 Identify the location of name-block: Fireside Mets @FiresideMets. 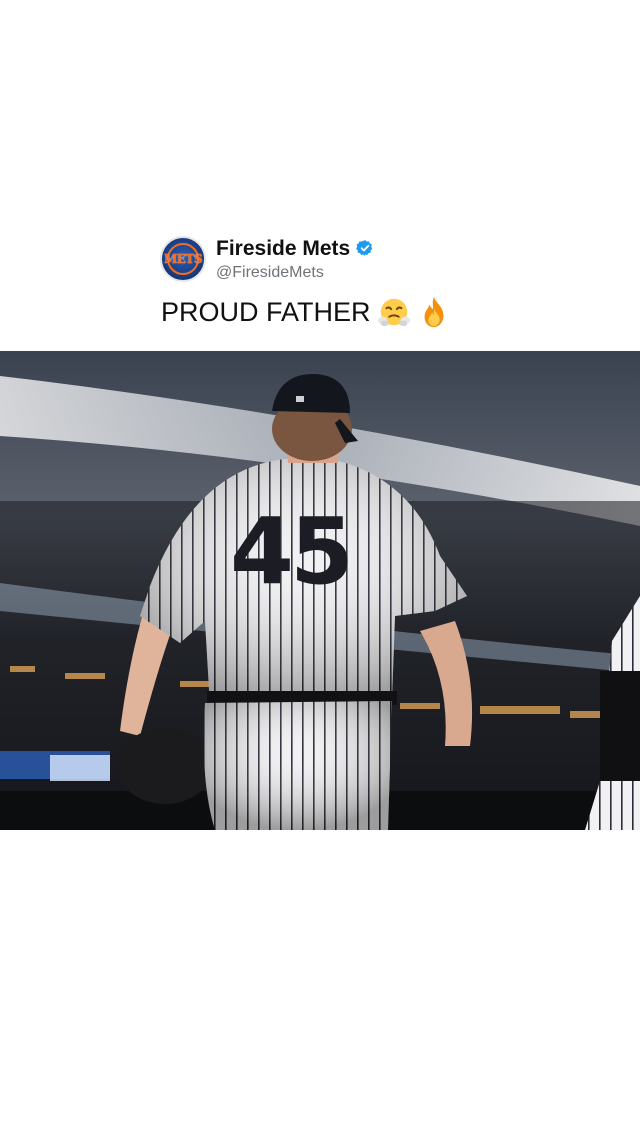
(295, 259).